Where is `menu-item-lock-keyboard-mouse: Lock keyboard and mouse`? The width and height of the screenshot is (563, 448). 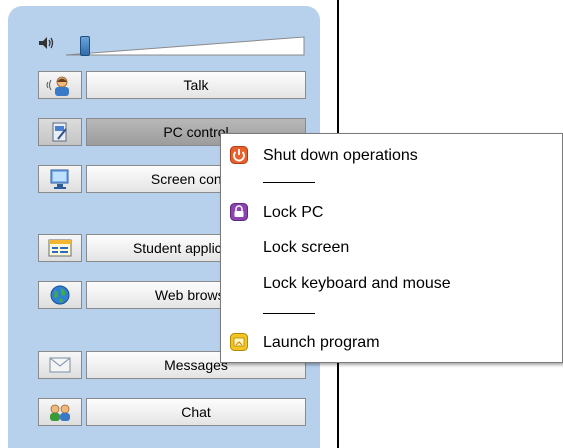 menu-item-lock-keyboard-mouse: Lock keyboard and mouse is located at coordinates (391, 283).